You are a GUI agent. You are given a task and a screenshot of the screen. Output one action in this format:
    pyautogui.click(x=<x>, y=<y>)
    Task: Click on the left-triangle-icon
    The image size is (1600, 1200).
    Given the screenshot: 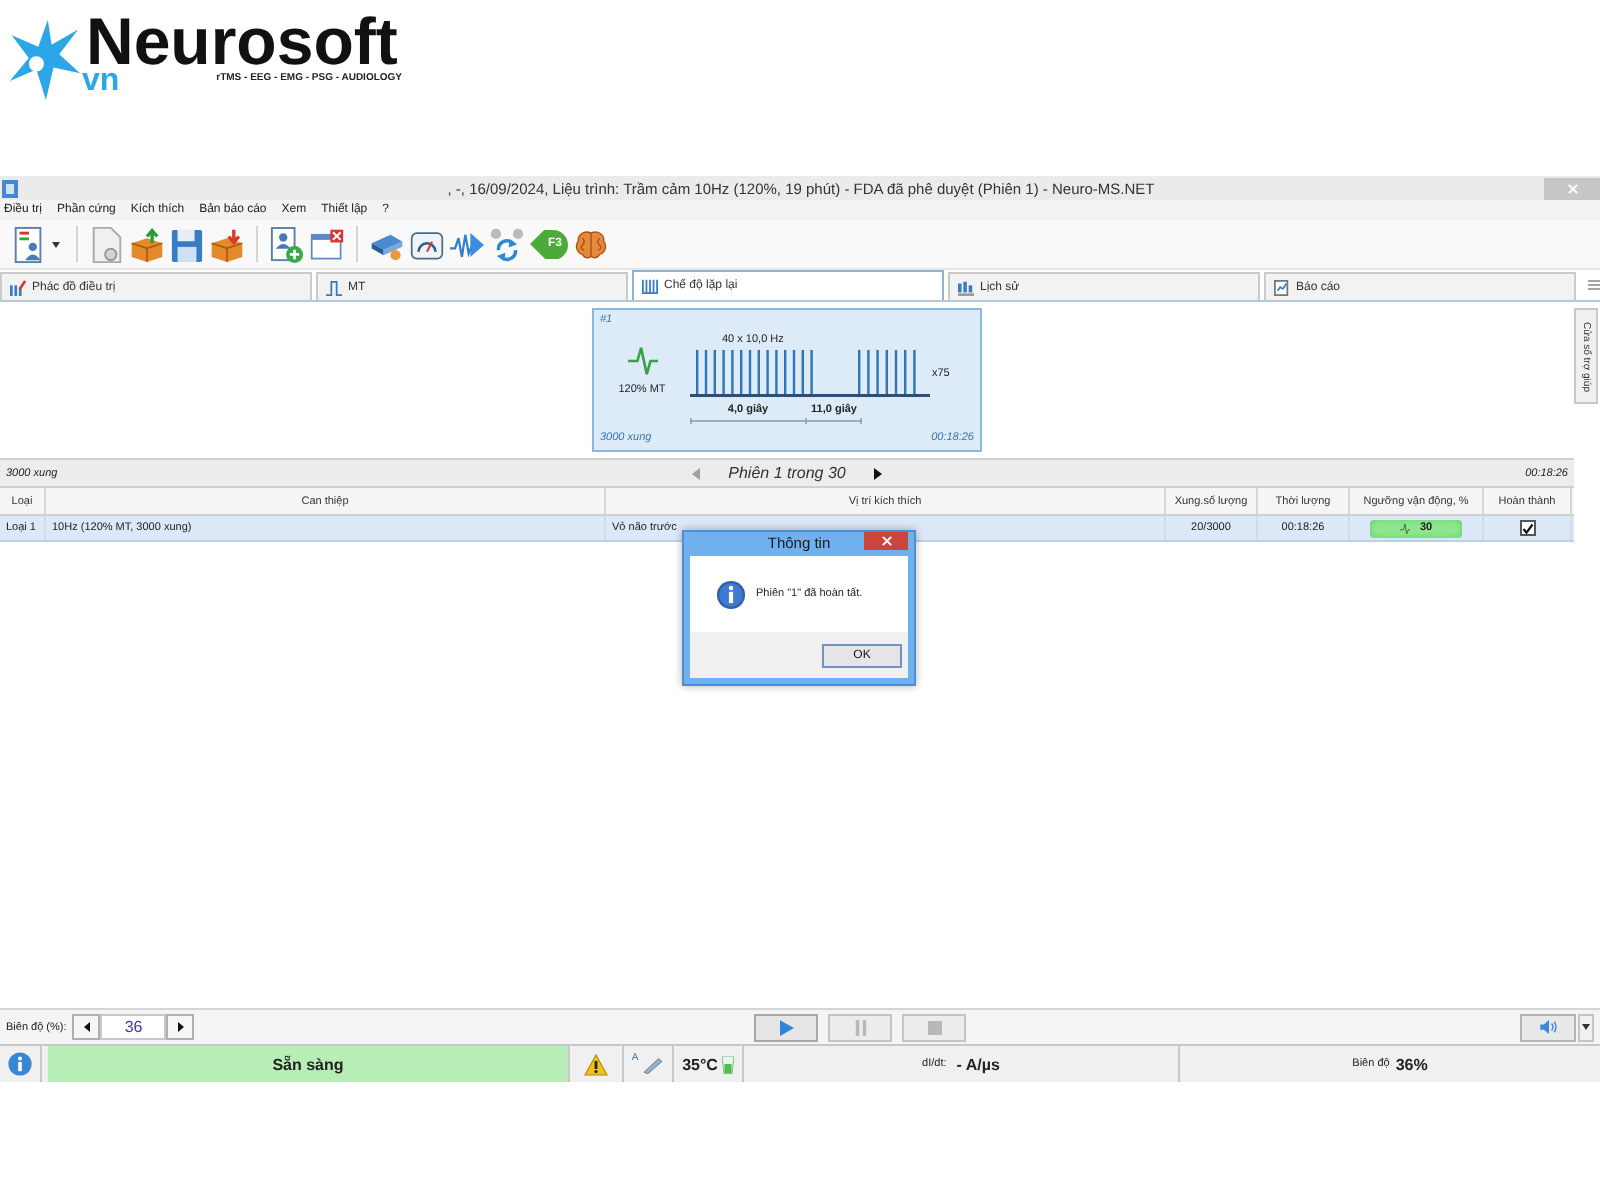 What is the action you would take?
    pyautogui.click(x=86, y=1027)
    